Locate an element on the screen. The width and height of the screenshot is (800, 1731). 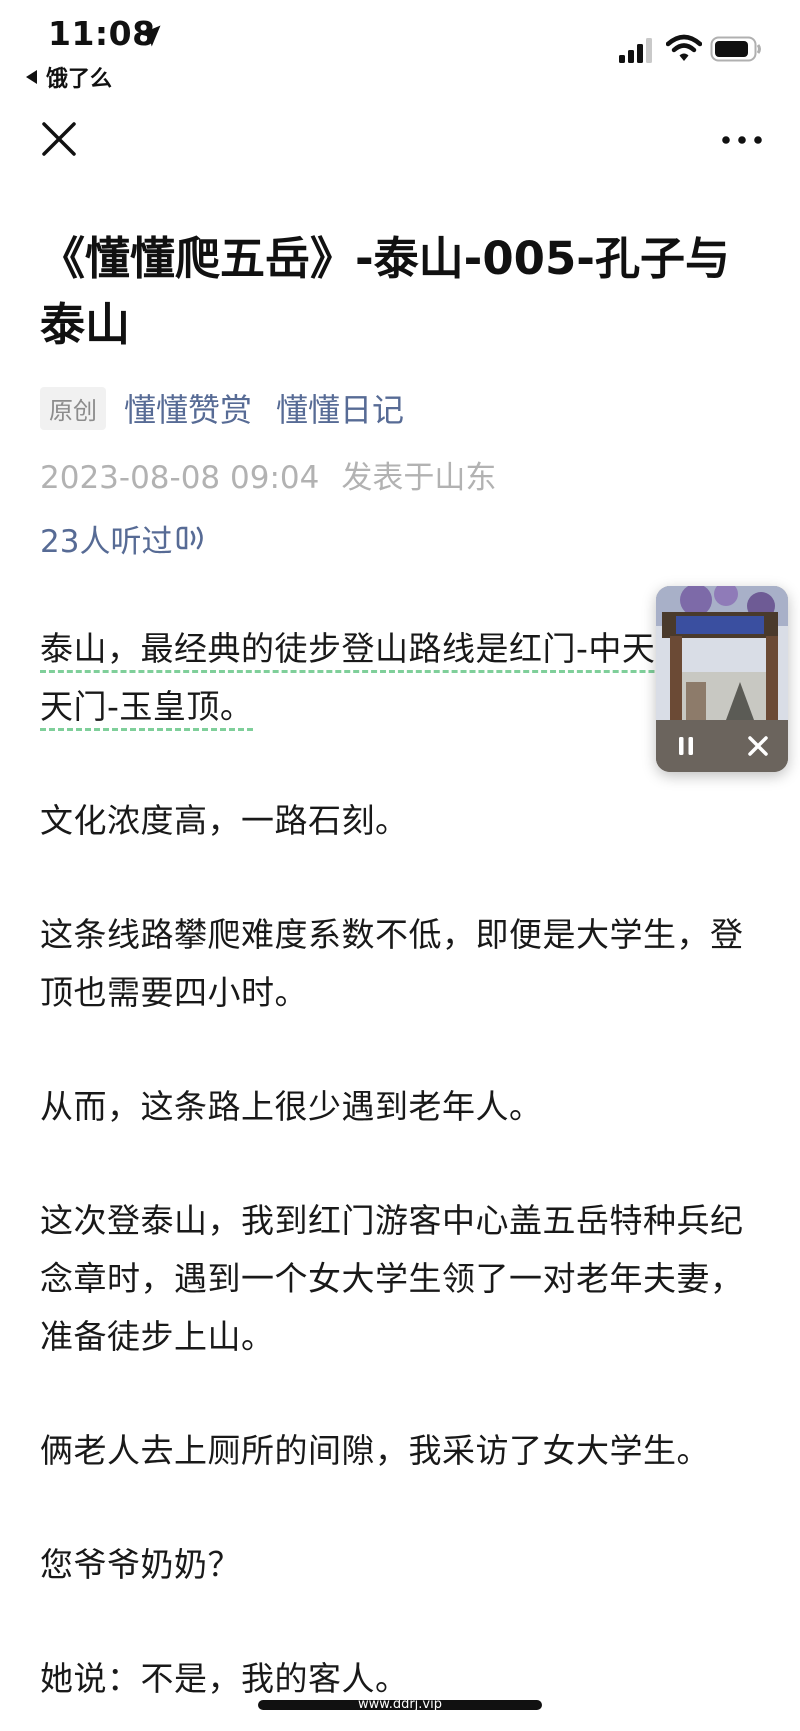
publish-date: 2023-08-08 09:04 is located at coordinates (180, 478).